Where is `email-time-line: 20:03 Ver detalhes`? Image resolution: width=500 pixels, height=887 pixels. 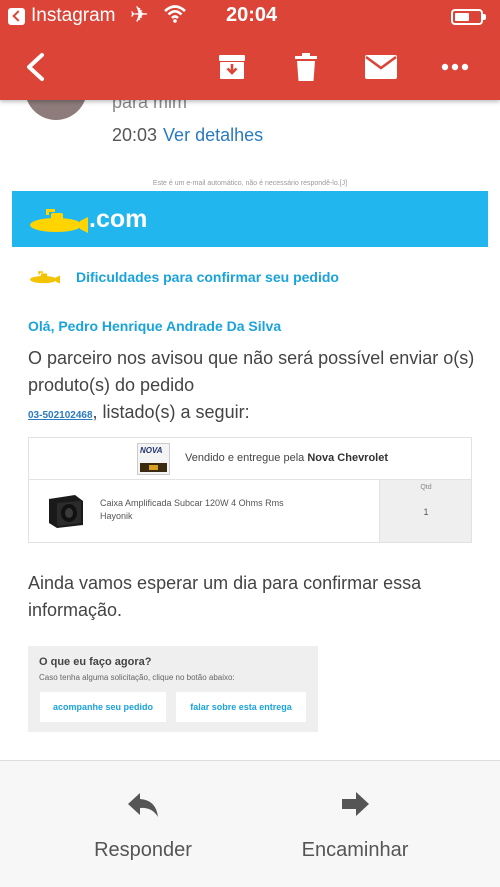 email-time-line: 20:03 Ver detalhes is located at coordinates (187, 135).